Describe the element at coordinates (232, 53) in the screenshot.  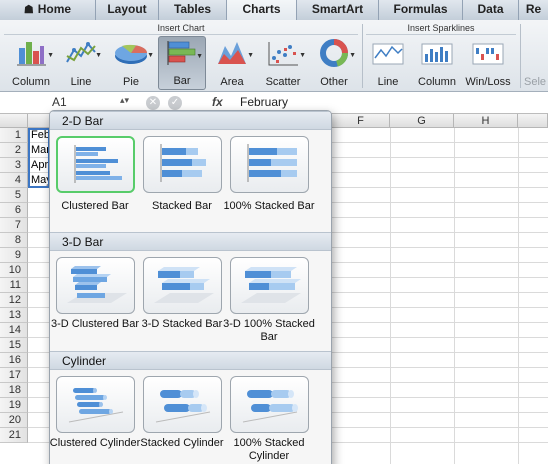
I see `area-chart-icon` at that location.